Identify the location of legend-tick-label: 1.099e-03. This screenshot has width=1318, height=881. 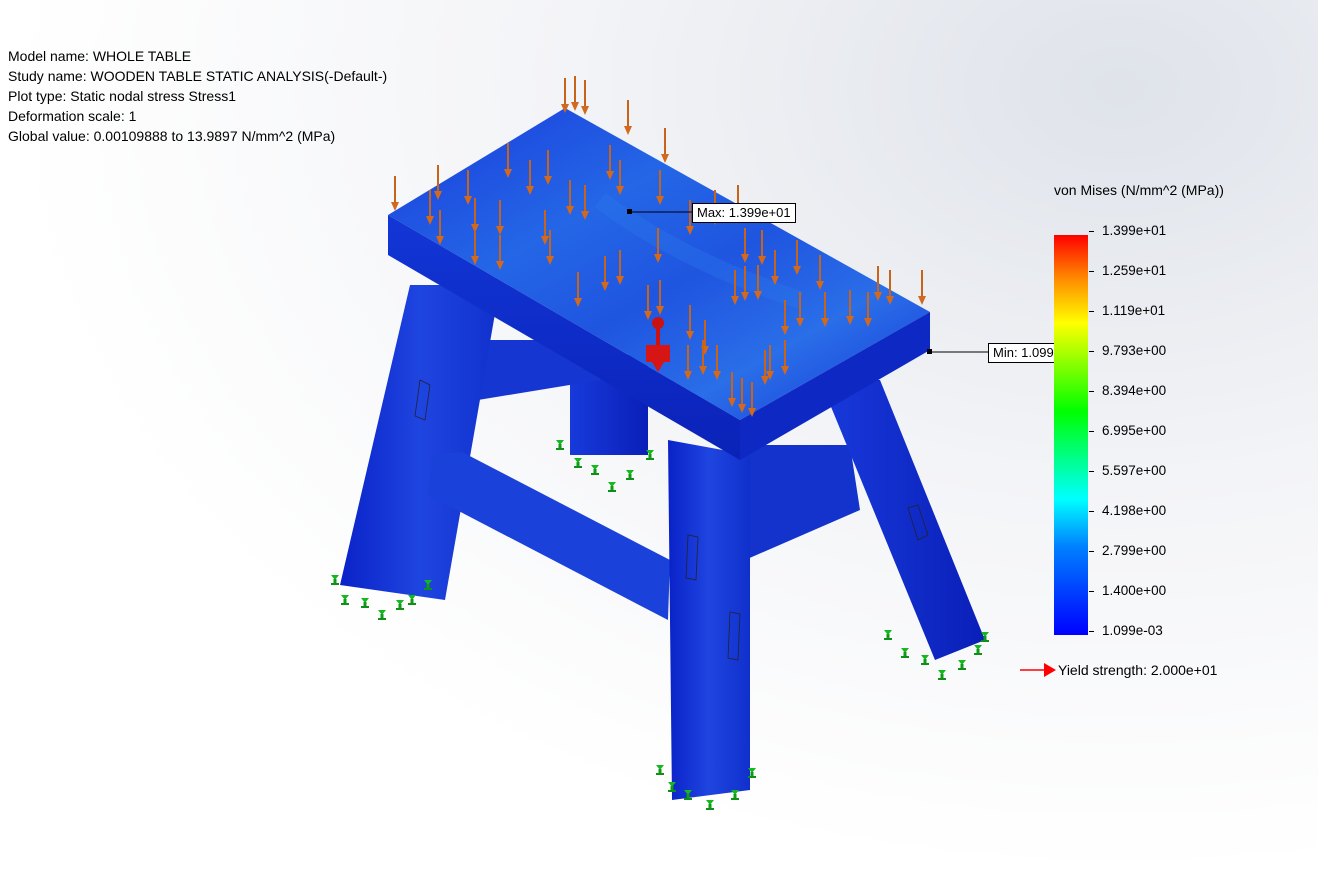
(1132, 630).